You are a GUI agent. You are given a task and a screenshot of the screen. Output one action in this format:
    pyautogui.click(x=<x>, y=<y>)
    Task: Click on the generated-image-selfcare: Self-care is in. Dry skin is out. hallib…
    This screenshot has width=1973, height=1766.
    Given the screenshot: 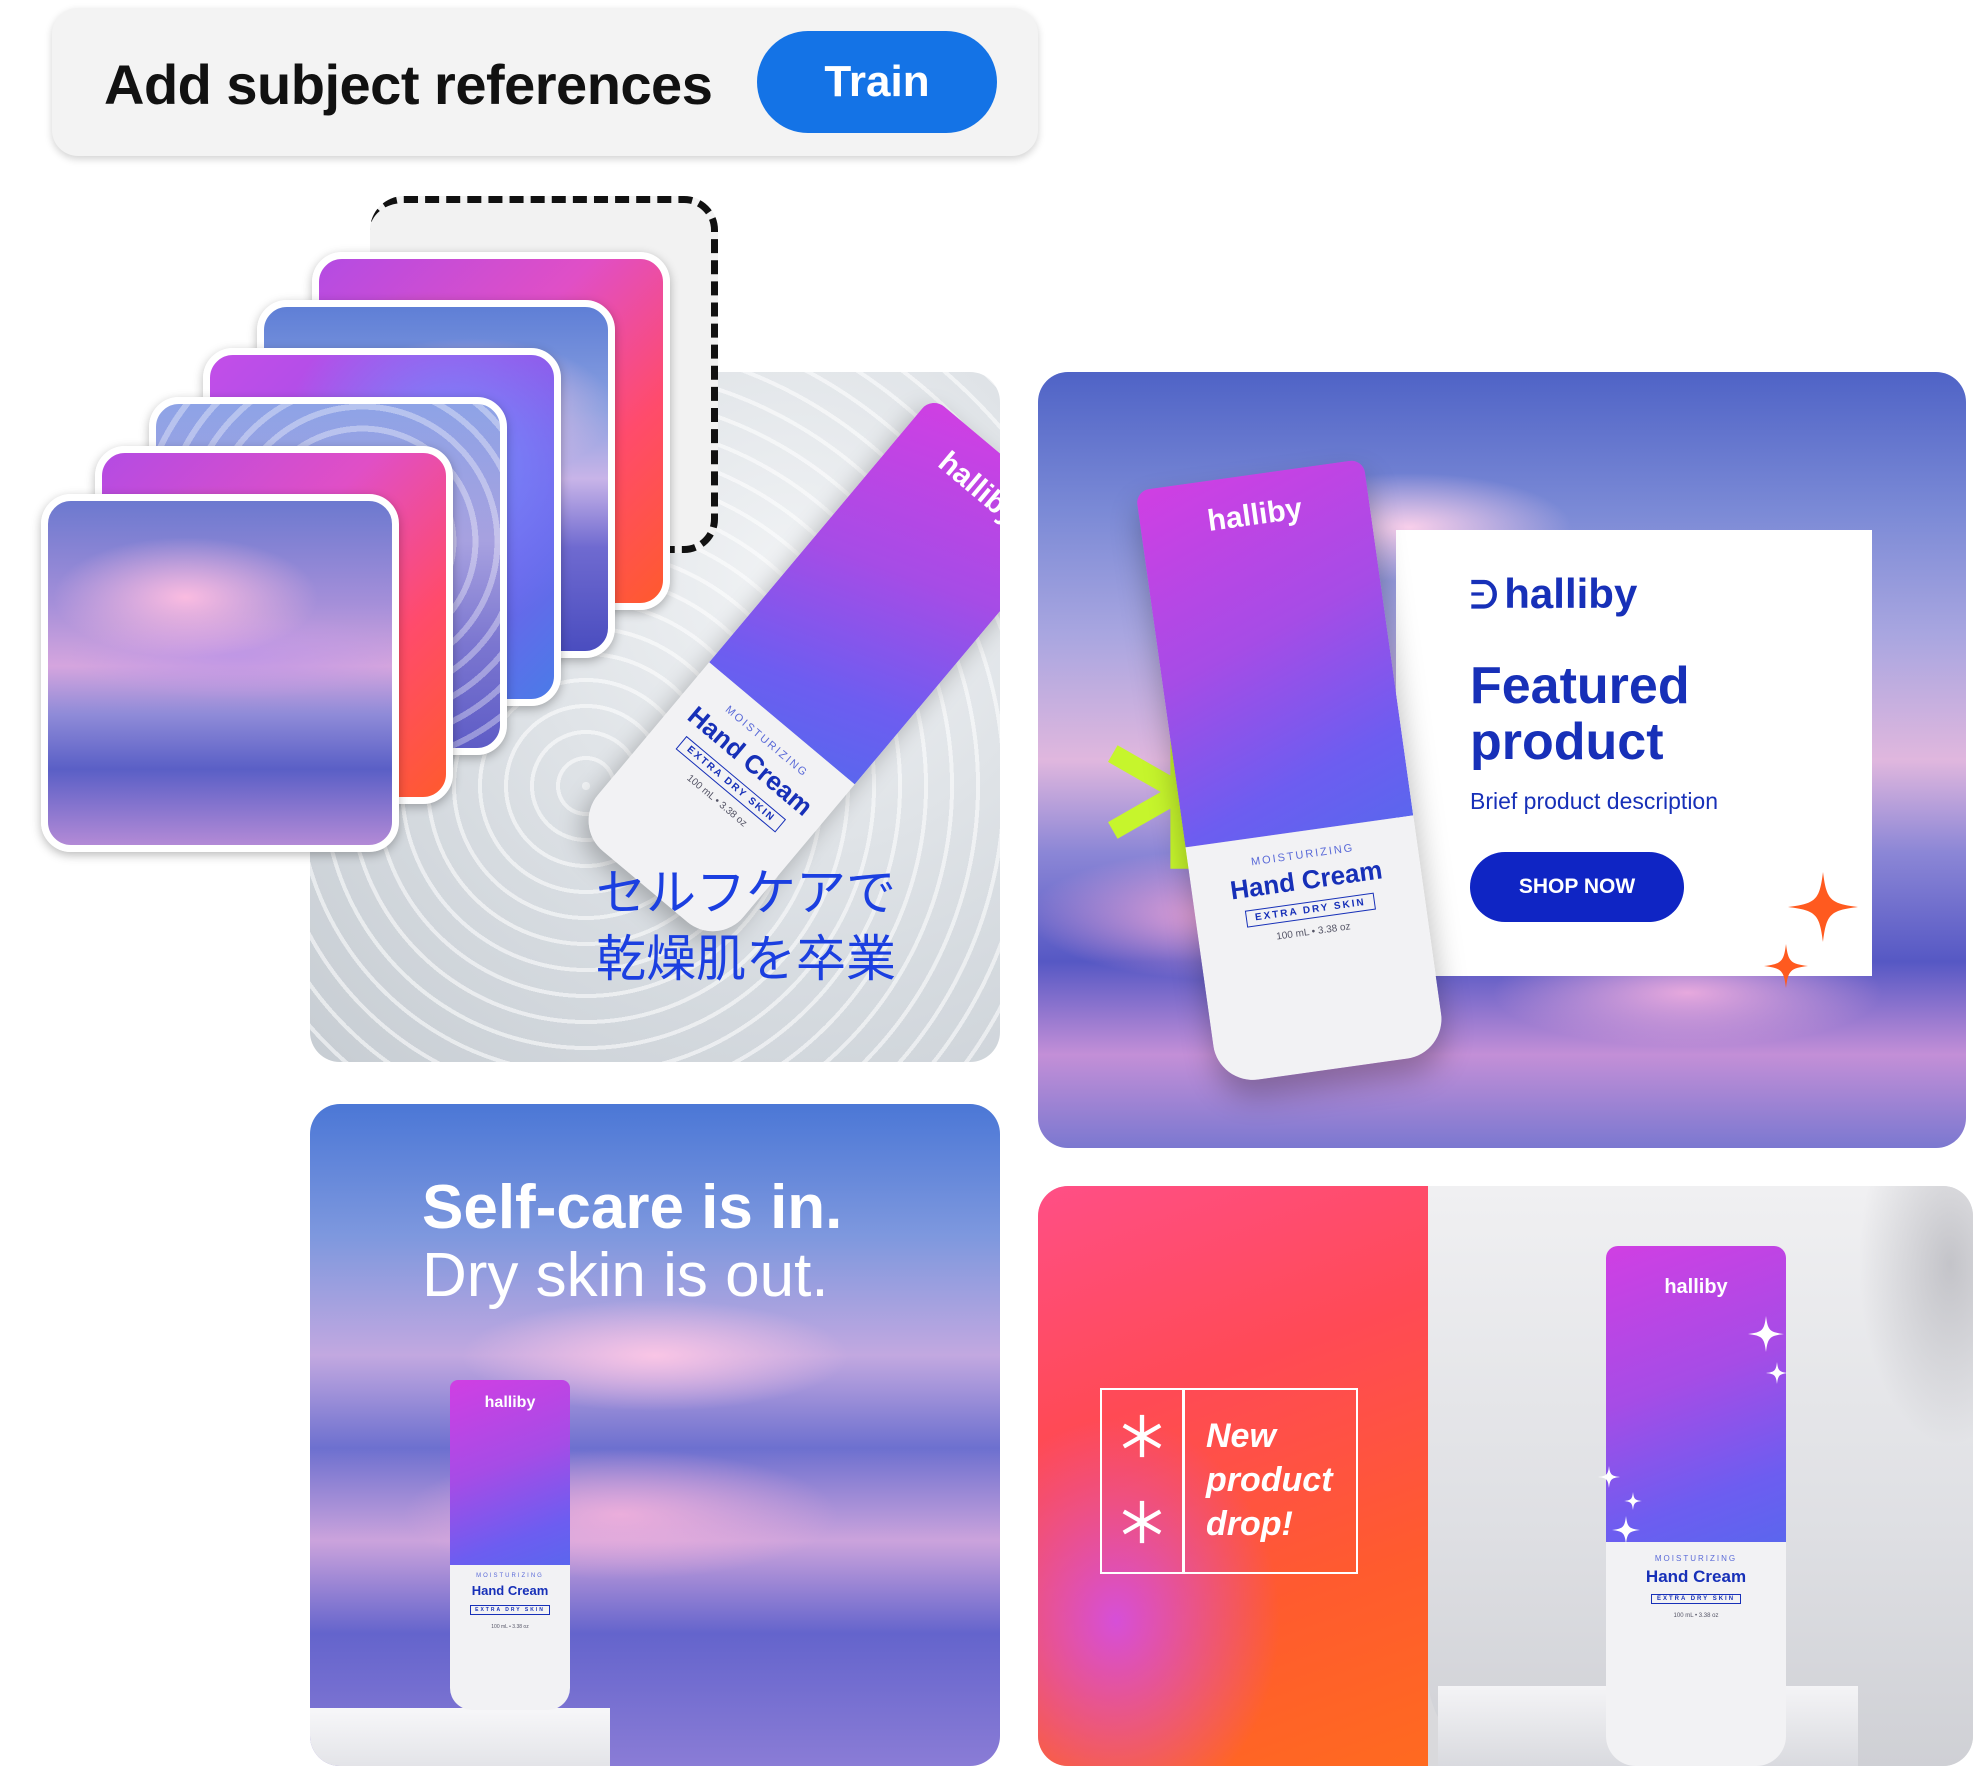 What is the action you would take?
    pyautogui.click(x=655, y=1435)
    